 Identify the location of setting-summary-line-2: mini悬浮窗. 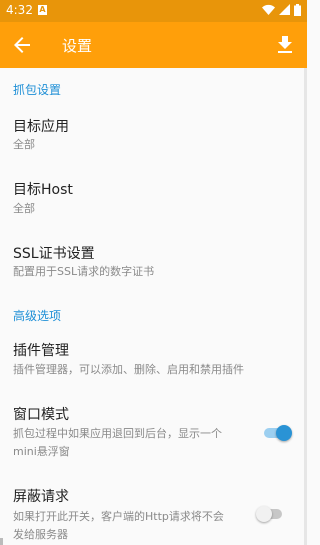
(41, 451).